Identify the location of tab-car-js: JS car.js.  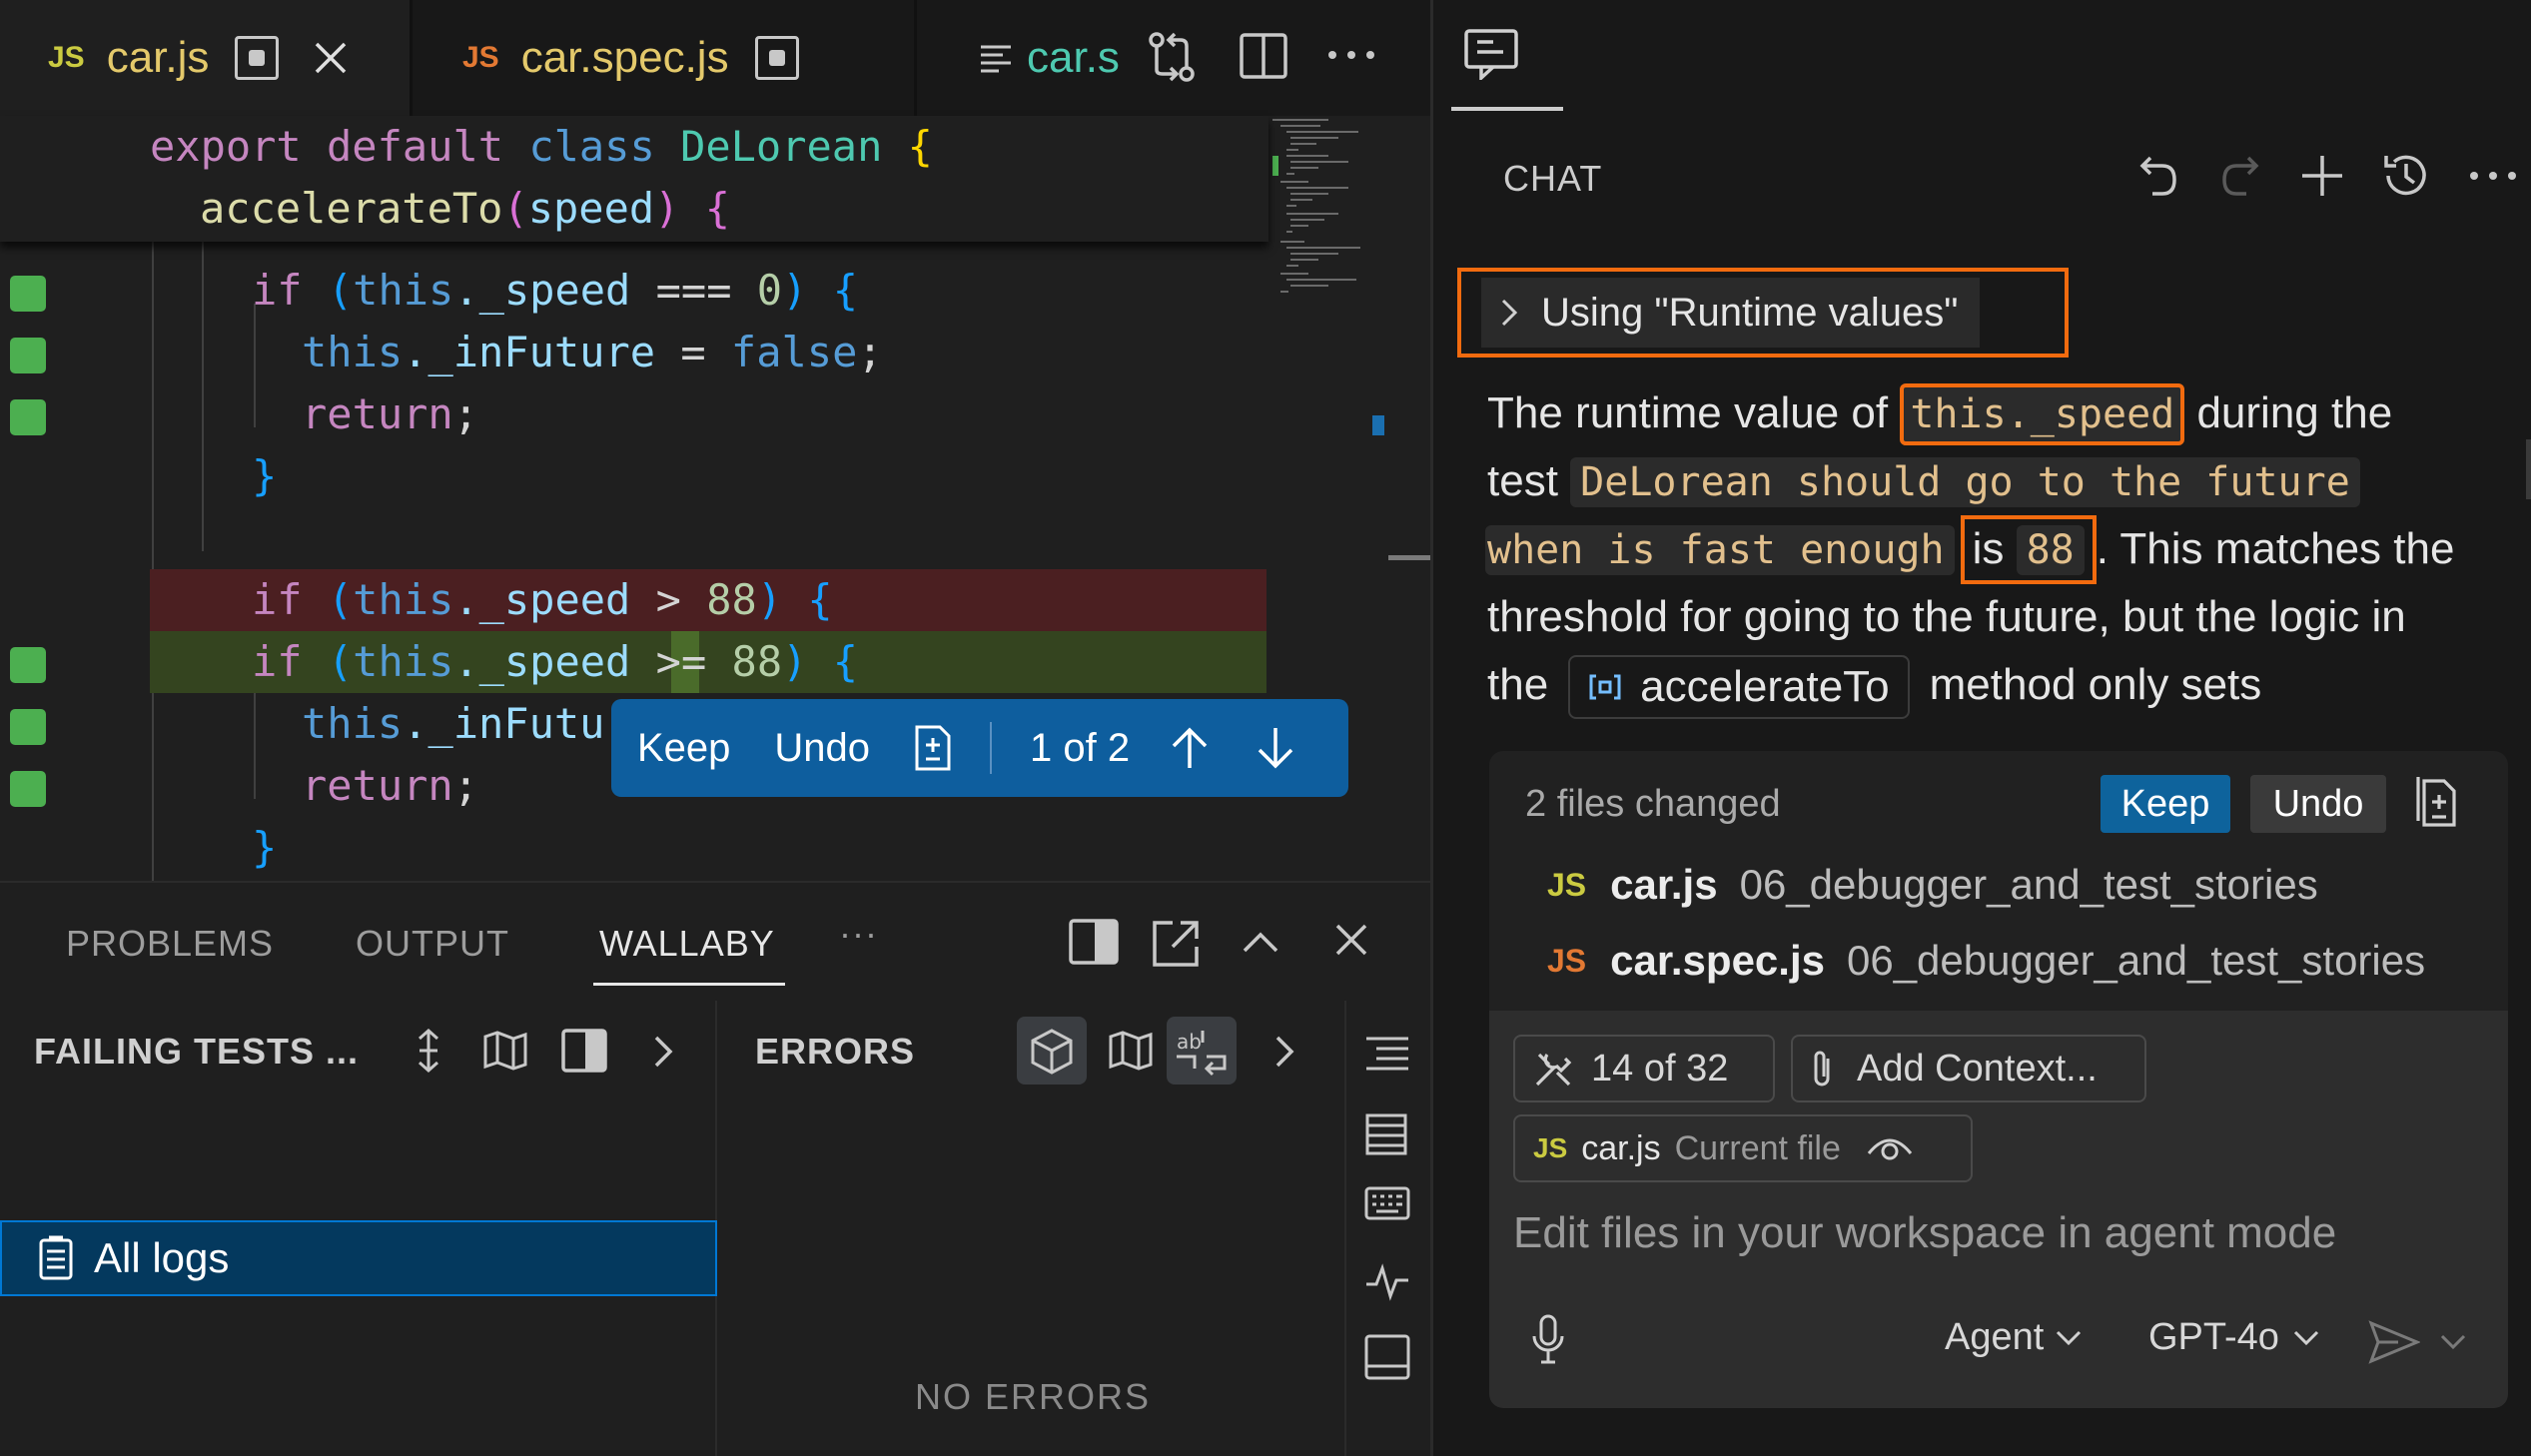
(205, 58).